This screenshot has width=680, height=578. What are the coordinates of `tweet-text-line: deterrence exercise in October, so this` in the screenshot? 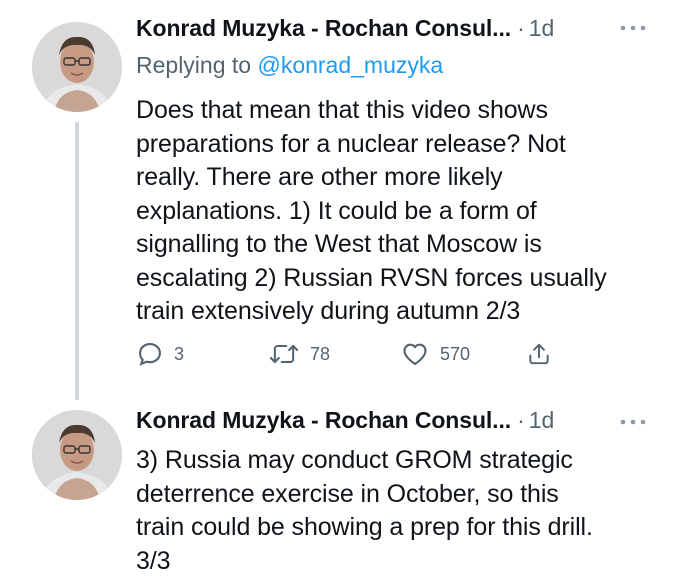 It's located at (391, 495).